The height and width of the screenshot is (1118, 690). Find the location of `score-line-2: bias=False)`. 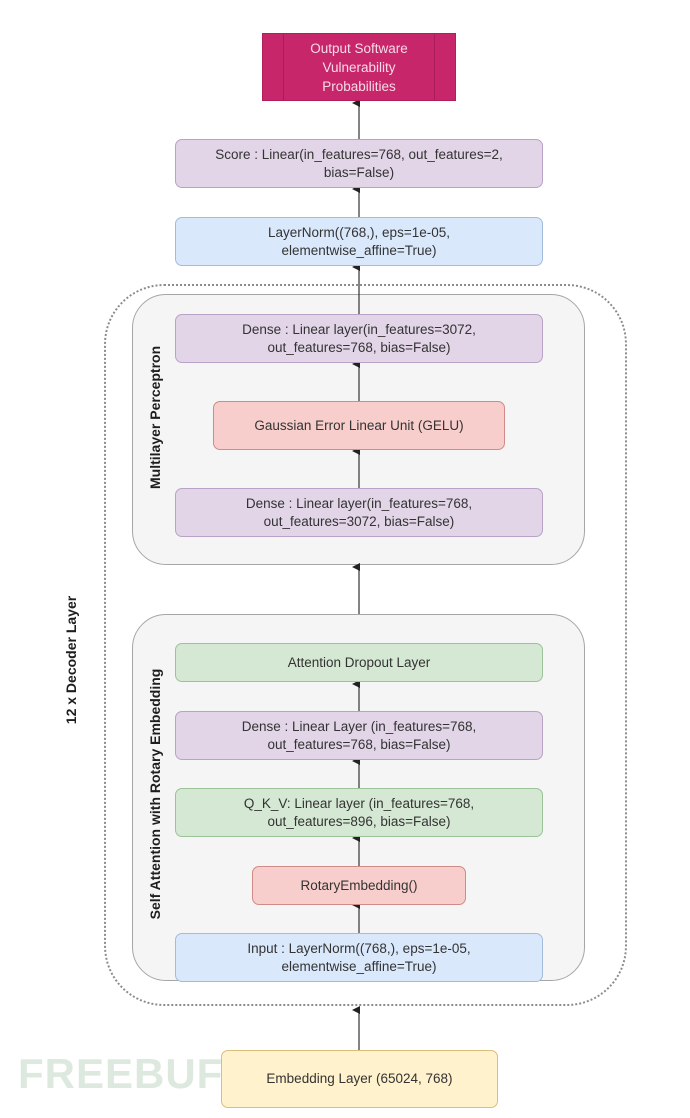

score-line-2: bias=False) is located at coordinates (359, 172).